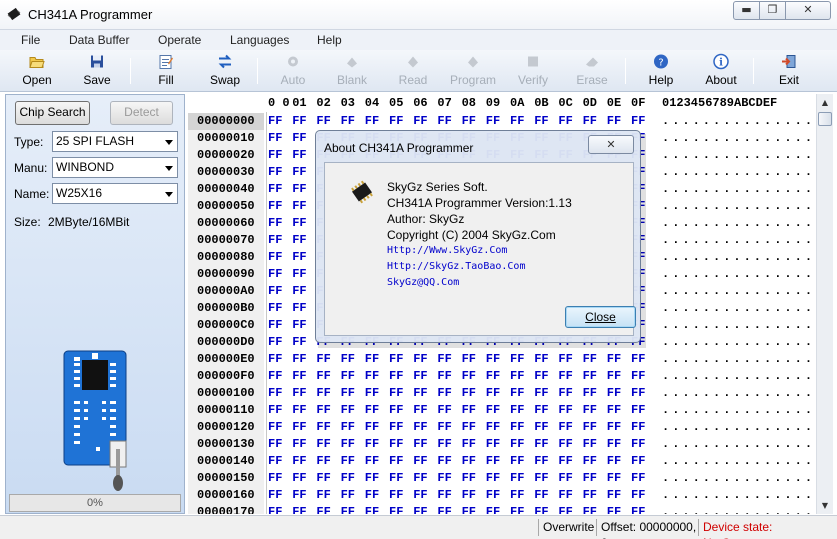 Image resolution: width=837 pixels, height=539 pixels. Describe the element at coordinates (447, 250) in the screenshot. I see `website-link: Http://Www.SkyGz.Com` at that location.